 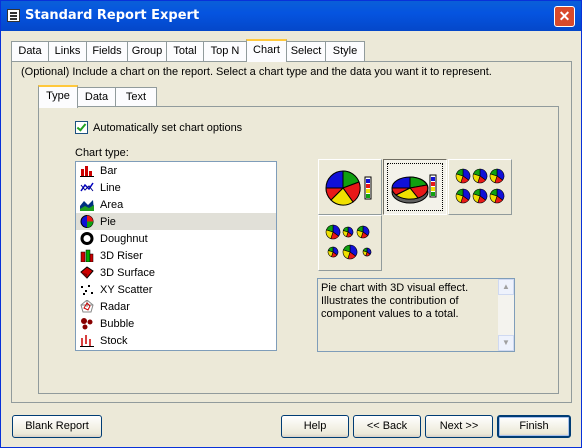 I want to click on chart-type-item-pie: Pie, so click(x=176, y=221).